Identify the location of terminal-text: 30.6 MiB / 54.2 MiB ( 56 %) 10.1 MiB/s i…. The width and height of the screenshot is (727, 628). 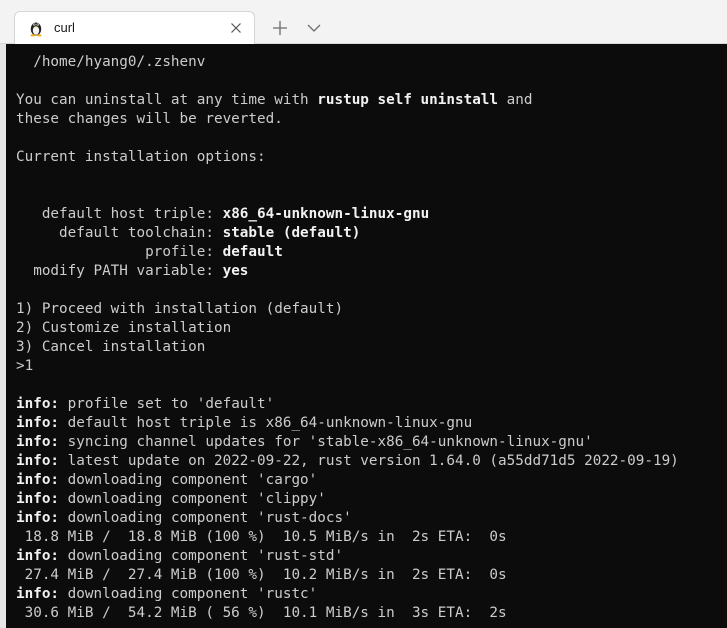
(261, 613).